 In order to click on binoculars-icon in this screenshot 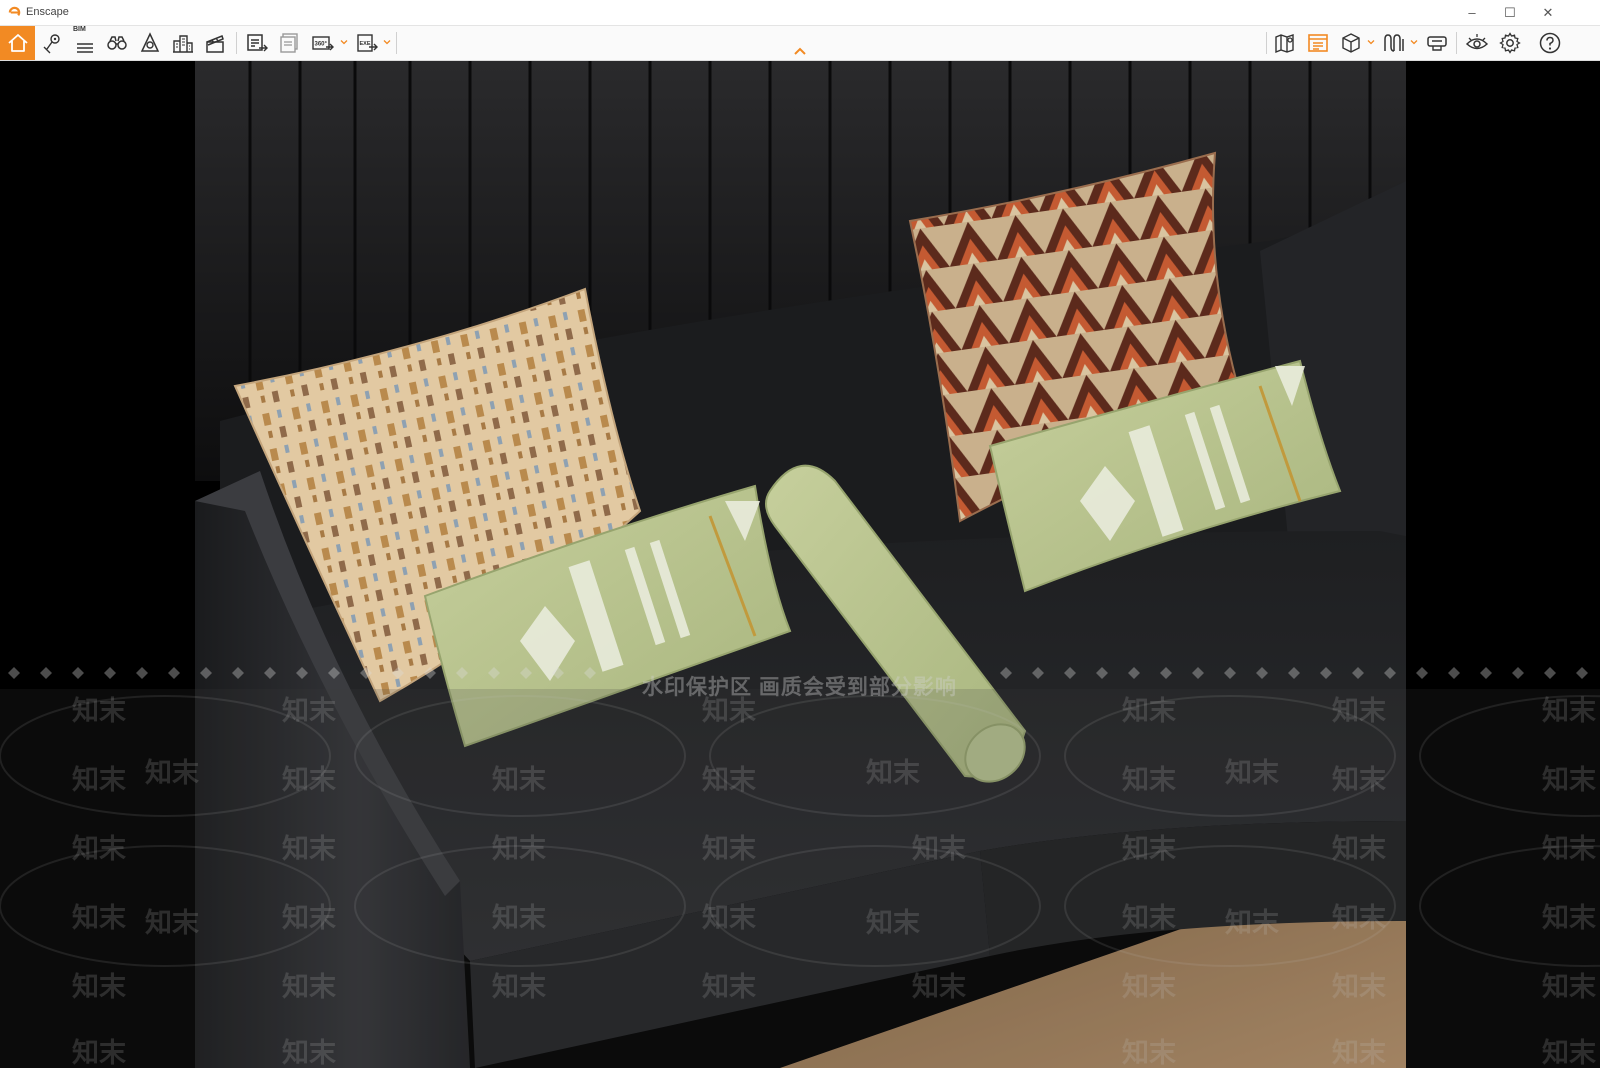, I will do `click(117, 43)`.